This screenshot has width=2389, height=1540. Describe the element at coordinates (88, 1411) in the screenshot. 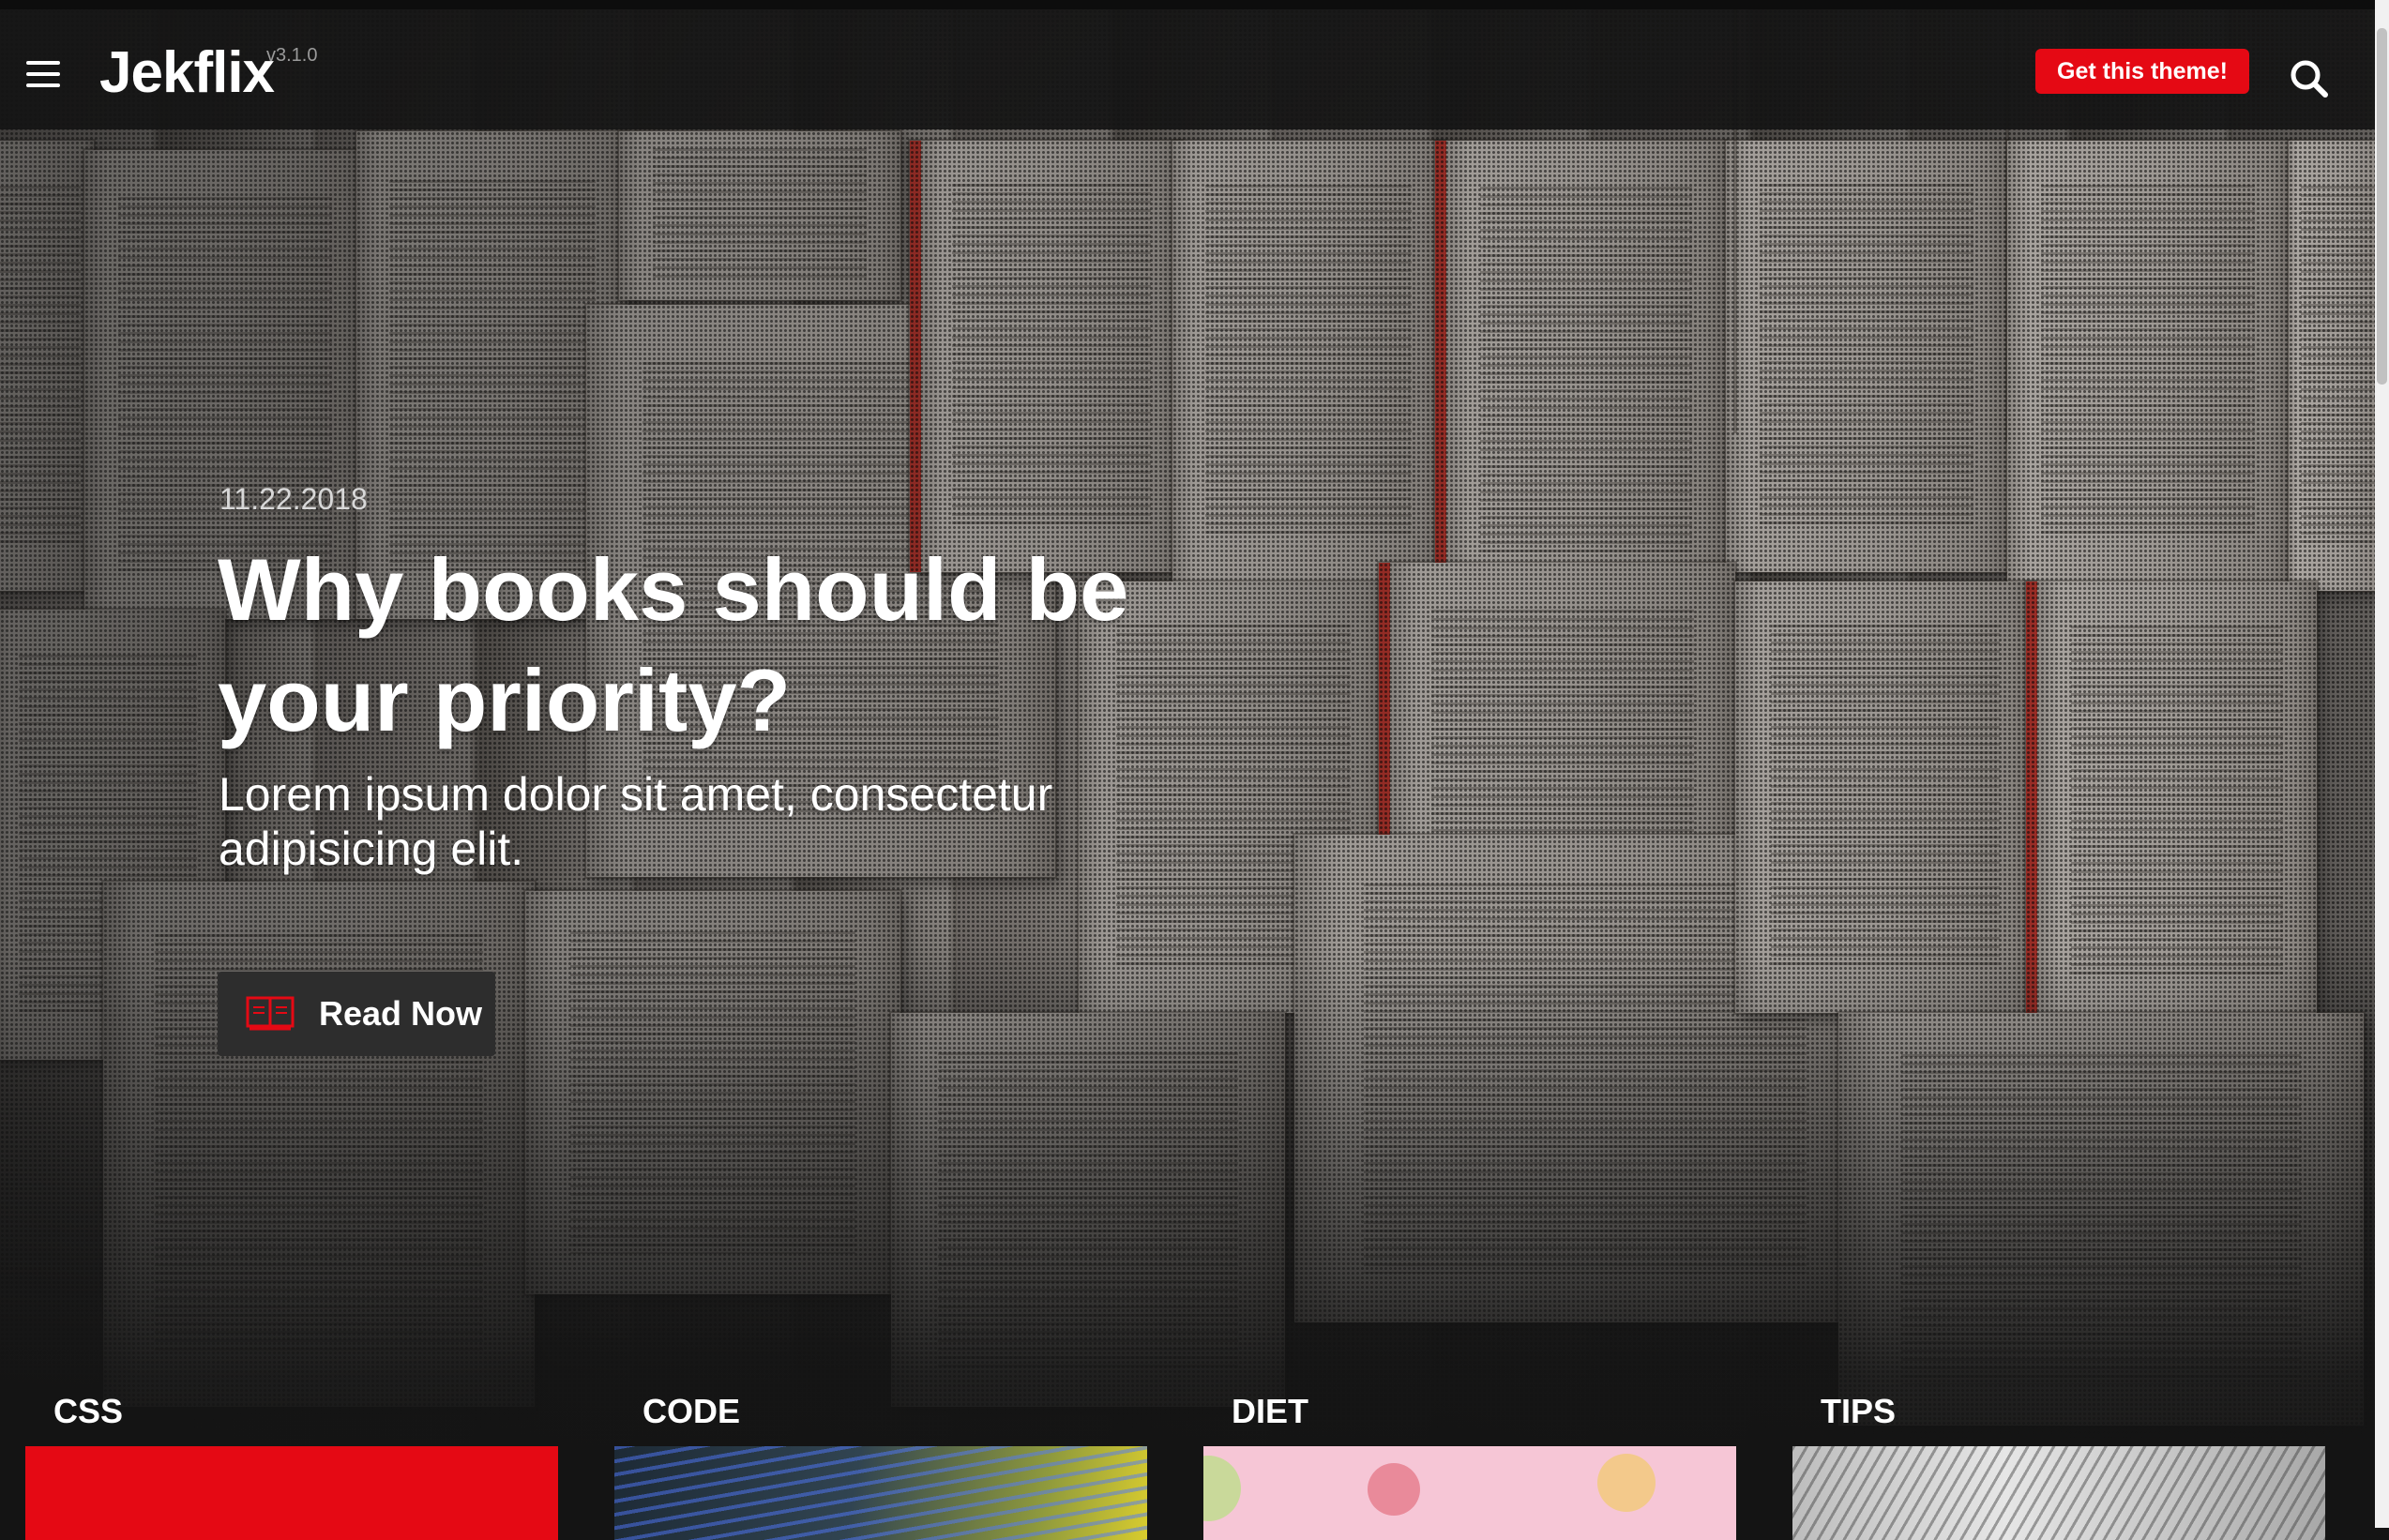

I see `category-label: CSS` at that location.